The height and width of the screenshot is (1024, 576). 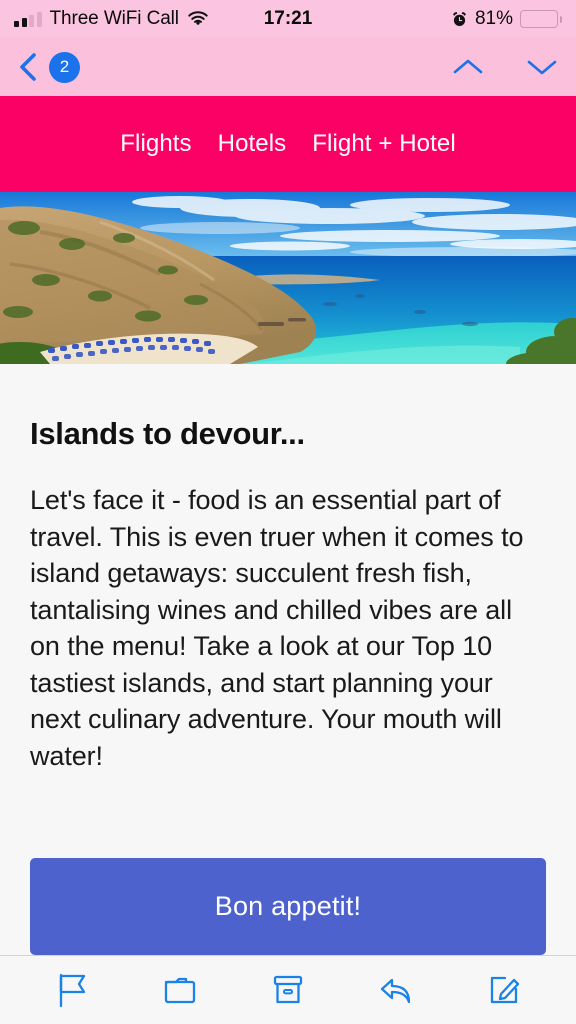 What do you see at coordinates (541, 19) in the screenshot?
I see `battery-icon` at bounding box center [541, 19].